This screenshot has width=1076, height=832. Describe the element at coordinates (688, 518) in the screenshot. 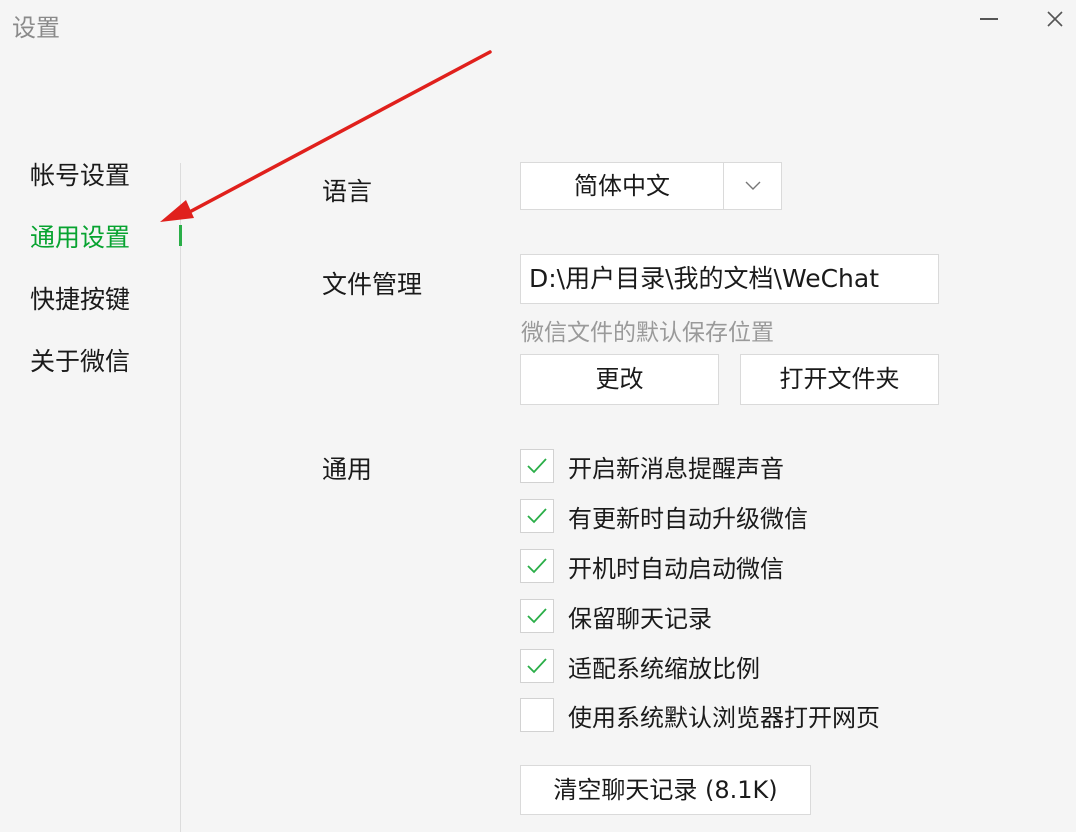

I see `option-label: 有更新时自动升级微信` at that location.